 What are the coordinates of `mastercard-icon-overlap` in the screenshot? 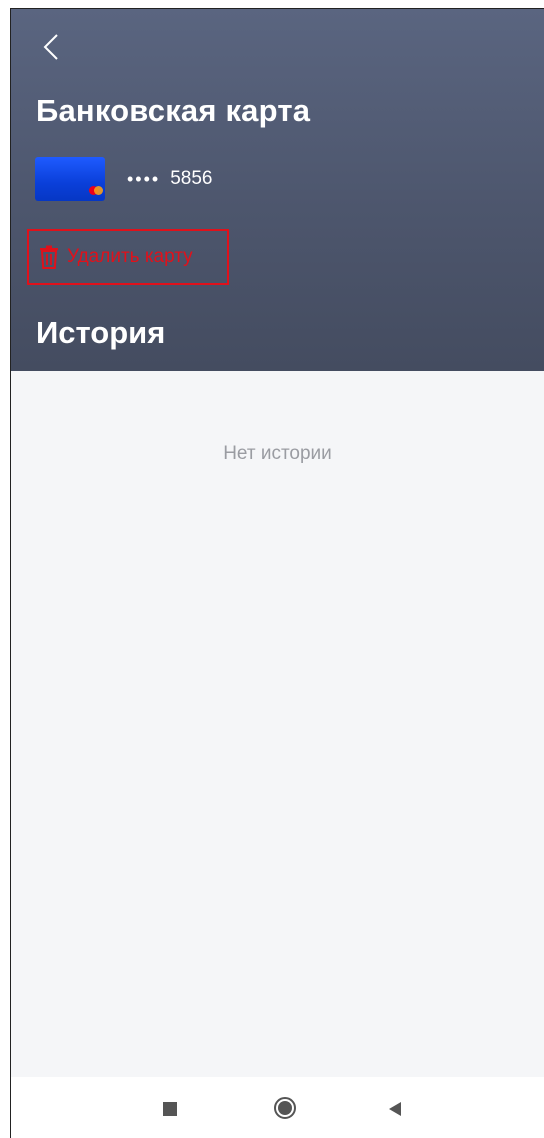 It's located at (98, 190).